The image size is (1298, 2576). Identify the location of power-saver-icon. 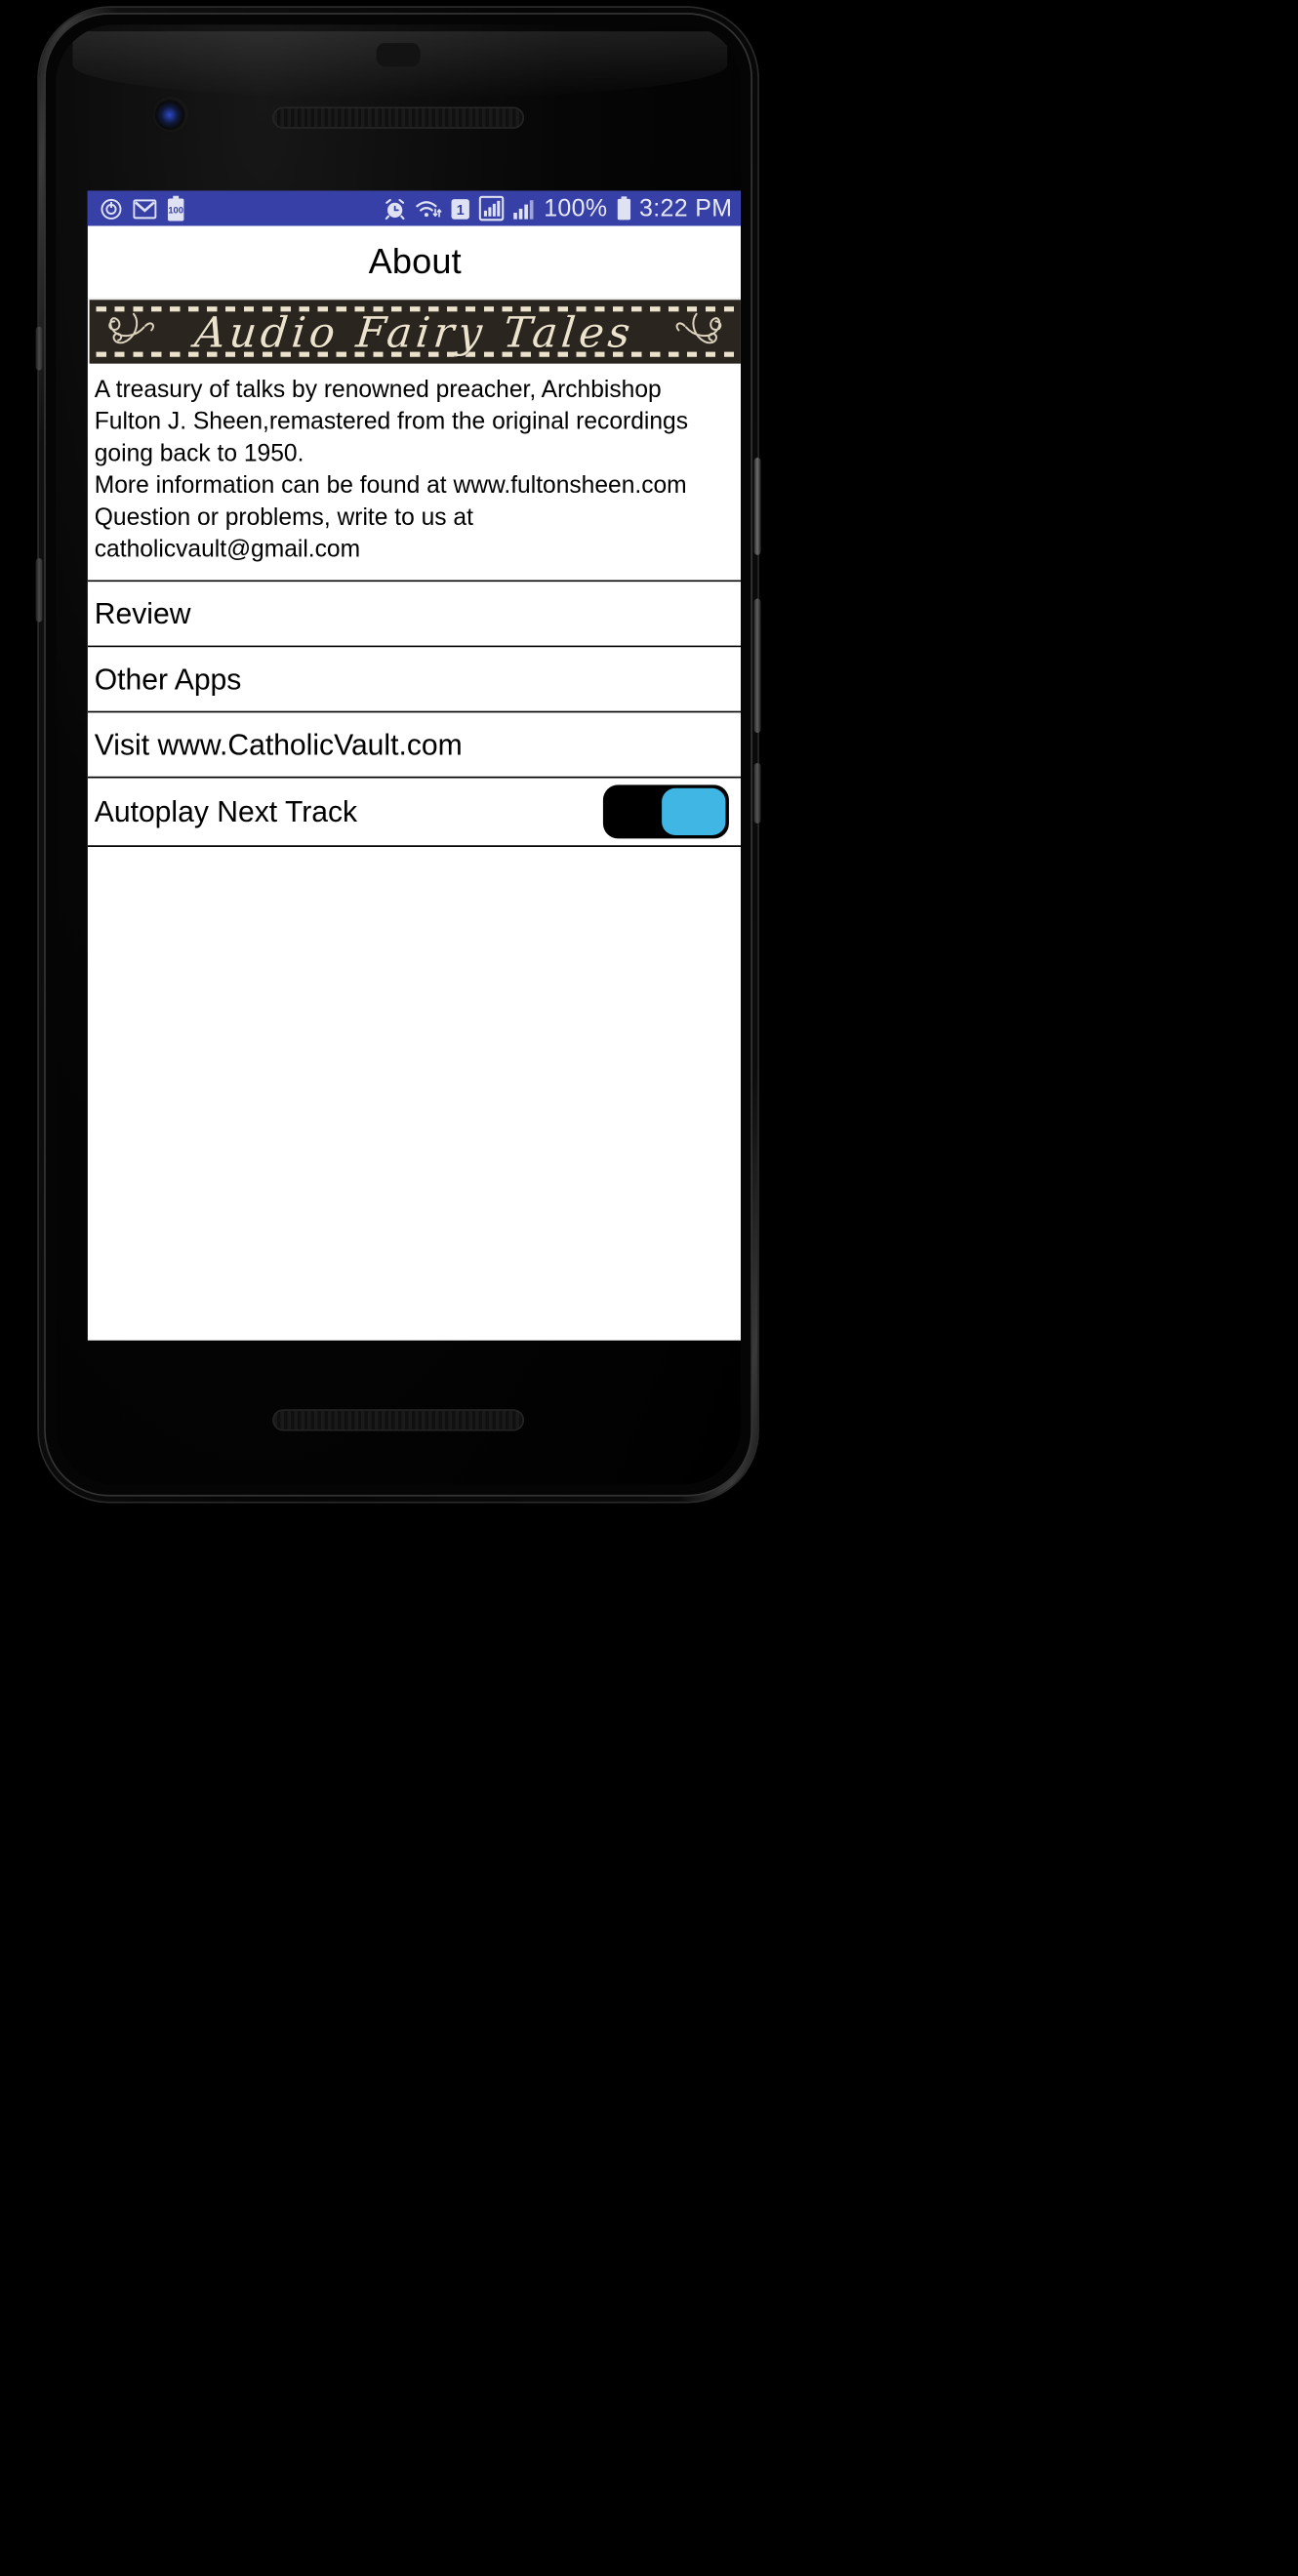
(111, 209).